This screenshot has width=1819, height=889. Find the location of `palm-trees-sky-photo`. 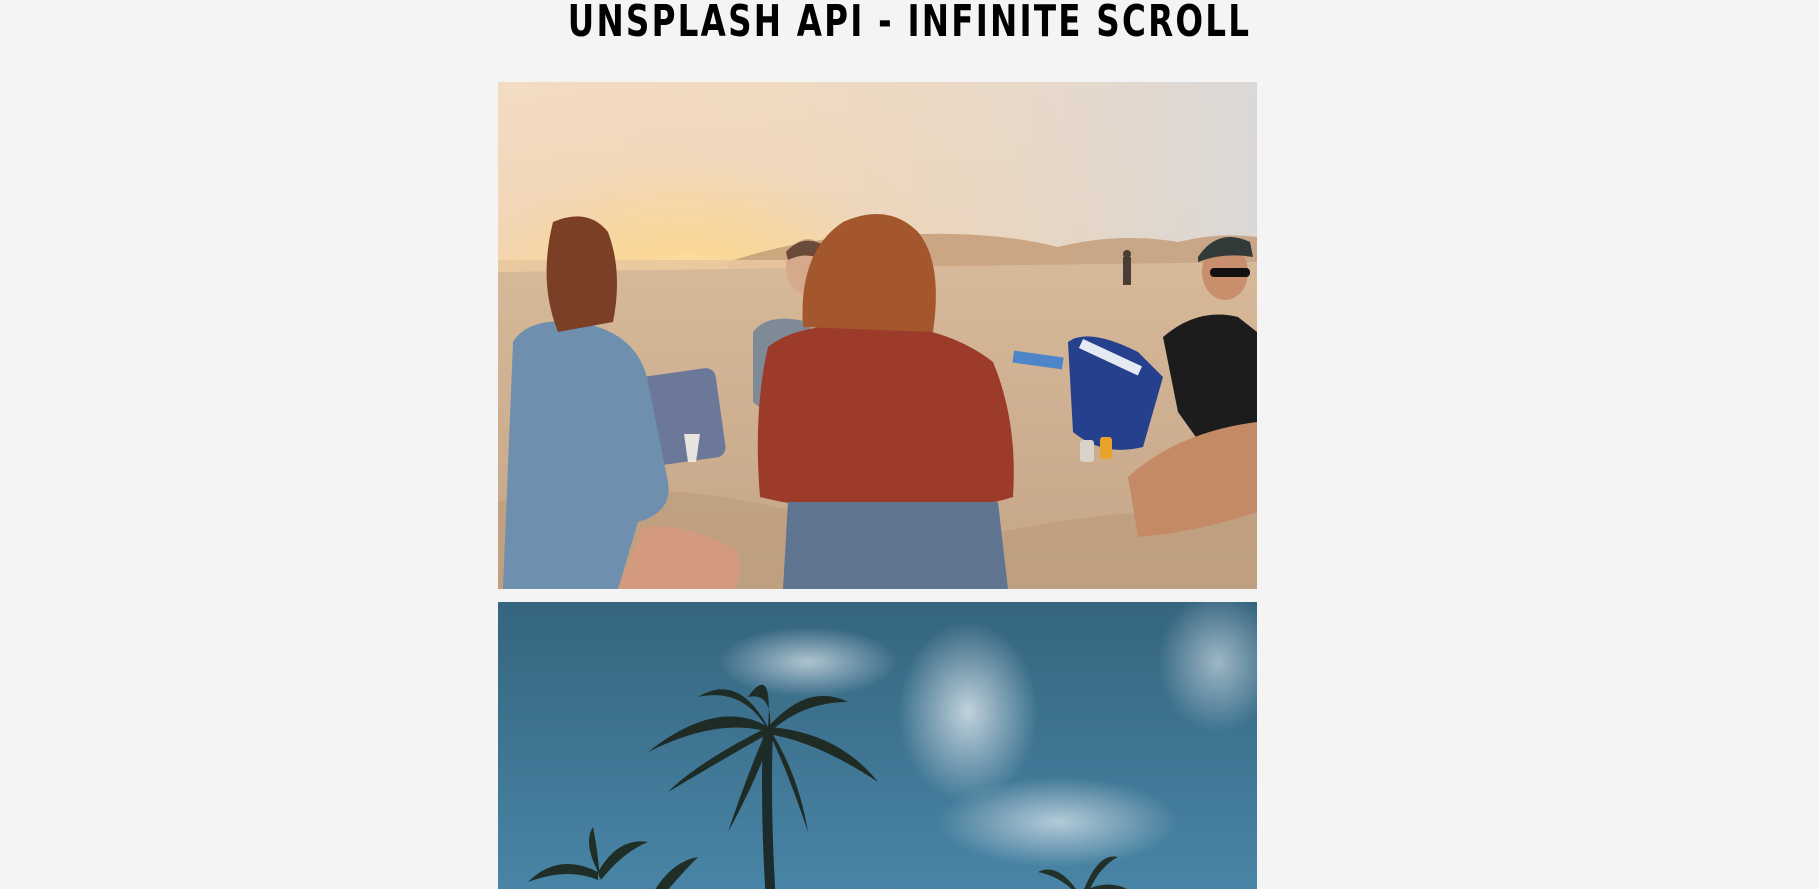

palm-trees-sky-photo is located at coordinates (877, 745).